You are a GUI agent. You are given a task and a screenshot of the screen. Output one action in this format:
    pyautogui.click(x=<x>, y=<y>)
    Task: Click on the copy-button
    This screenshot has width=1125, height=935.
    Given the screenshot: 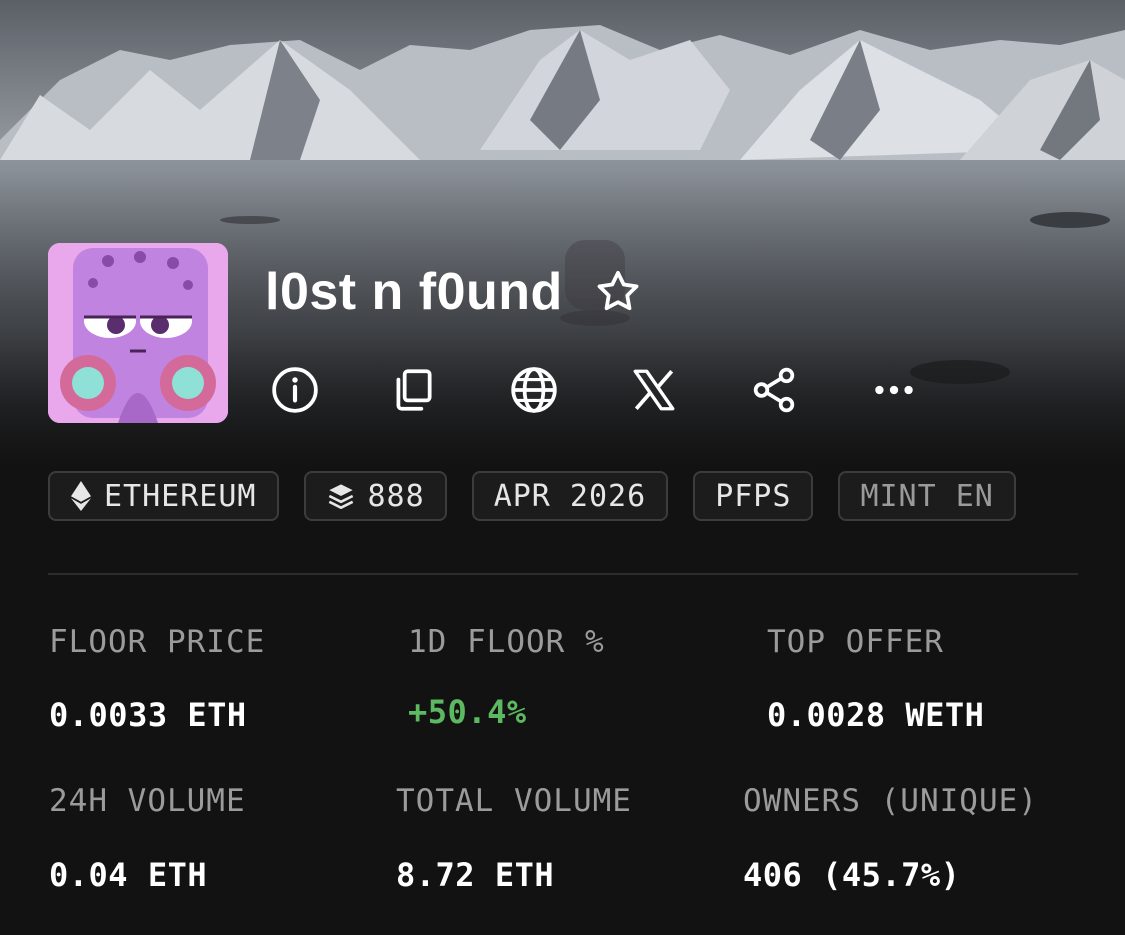 What is the action you would take?
    pyautogui.click(x=413, y=390)
    